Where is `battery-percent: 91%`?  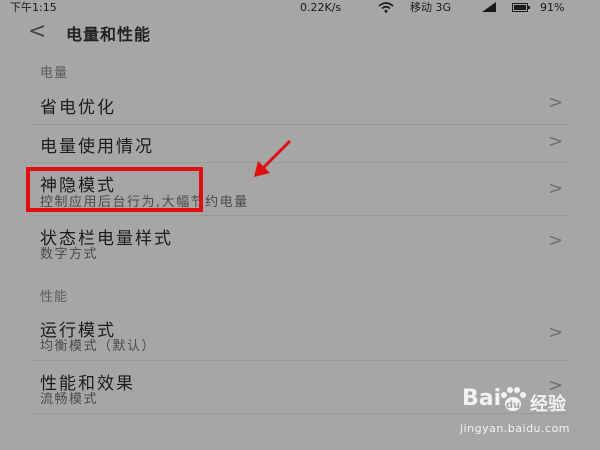
battery-percent: 91% is located at coordinates (552, 7).